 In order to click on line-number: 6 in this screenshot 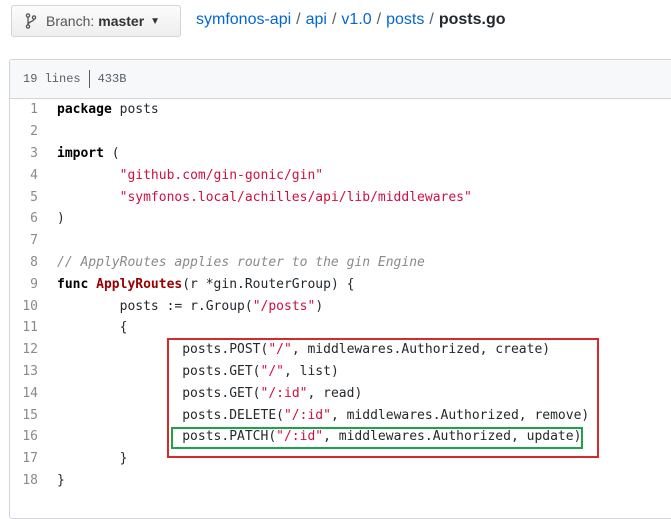, I will do `click(24, 218)`.